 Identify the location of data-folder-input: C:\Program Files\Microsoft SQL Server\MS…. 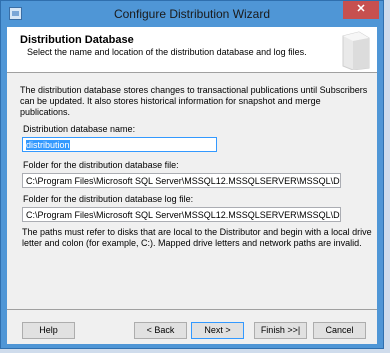
(181, 180).